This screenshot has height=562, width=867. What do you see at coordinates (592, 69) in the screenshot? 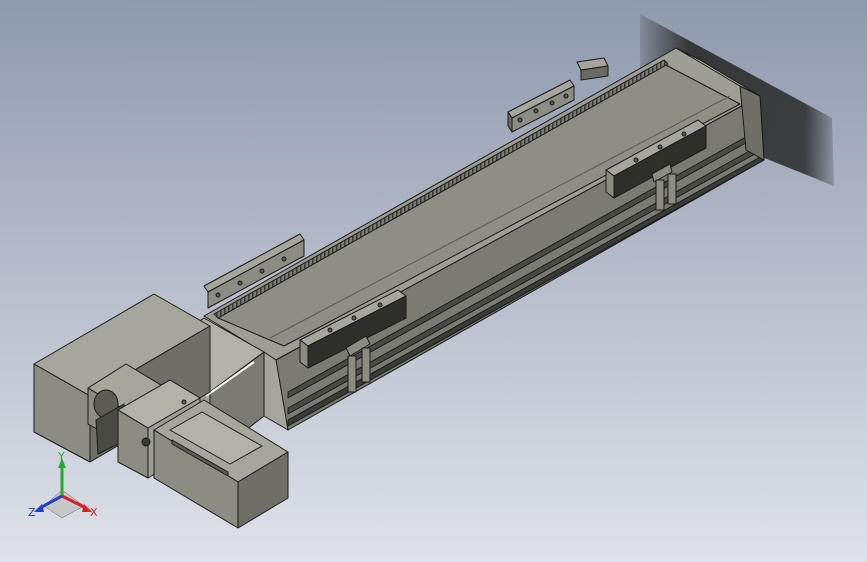
I see `top-mounting-bracket` at bounding box center [592, 69].